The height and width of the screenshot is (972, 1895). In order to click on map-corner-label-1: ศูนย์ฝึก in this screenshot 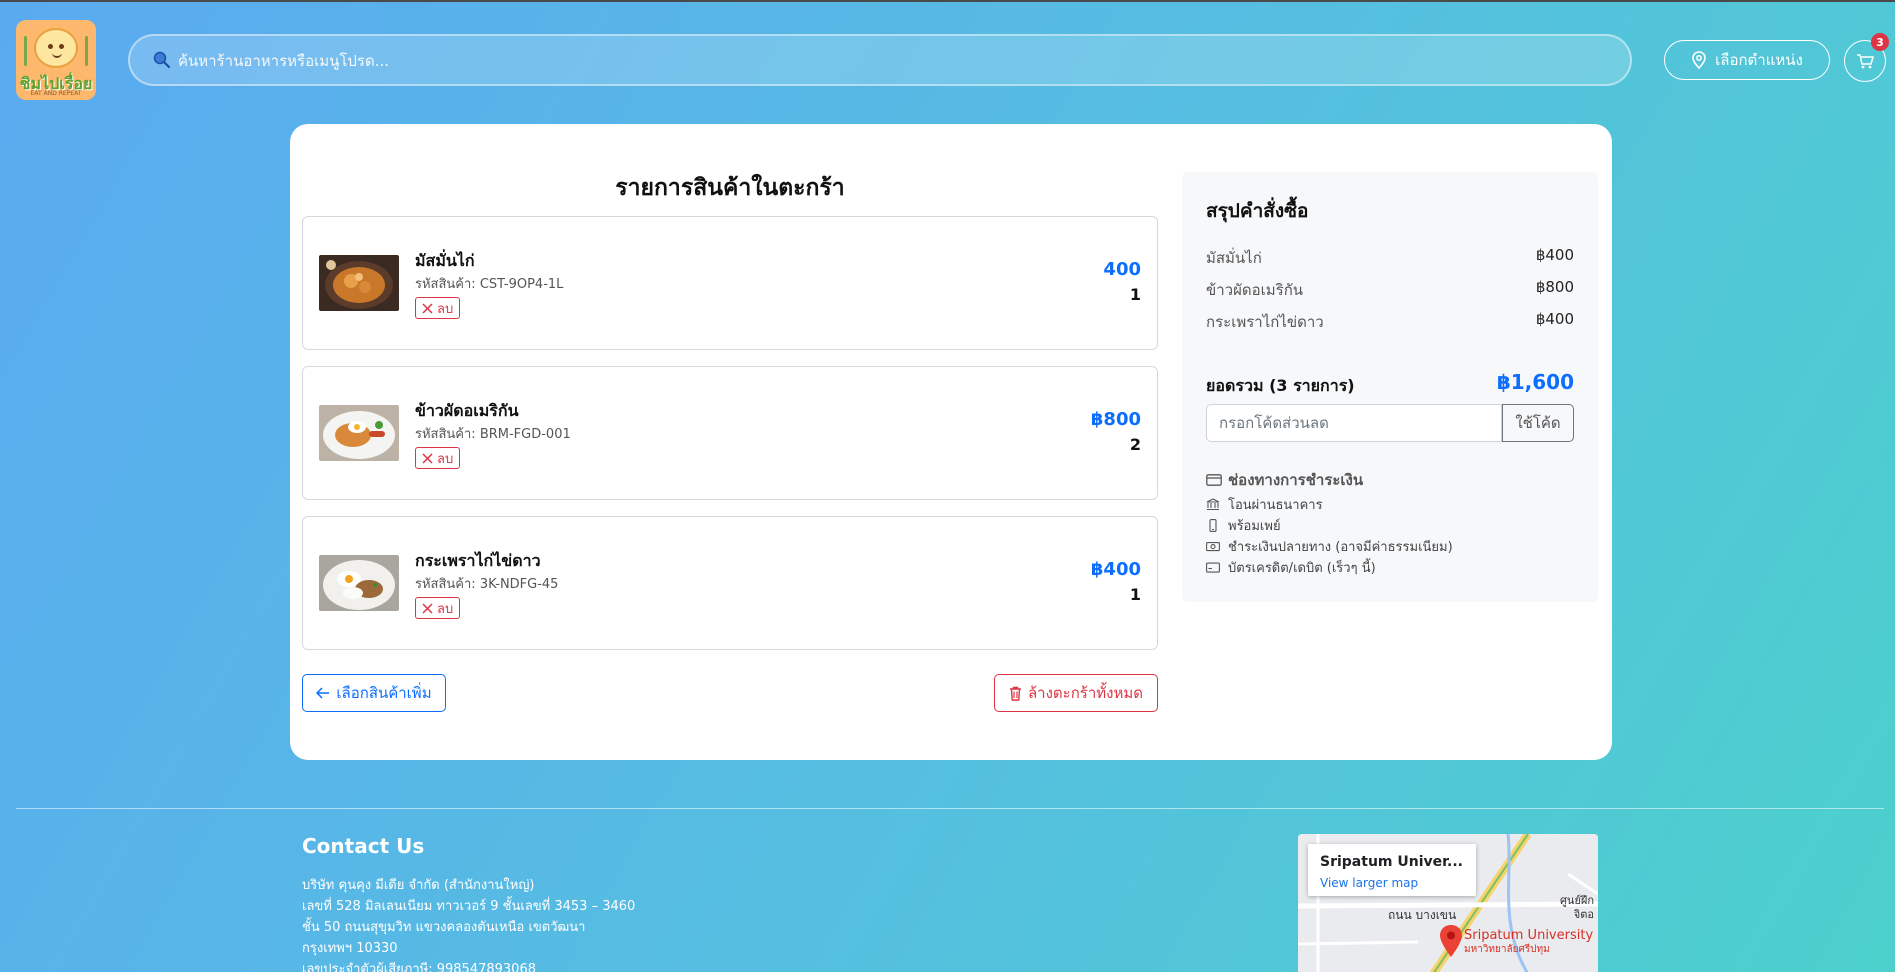, I will do `click(1576, 900)`.